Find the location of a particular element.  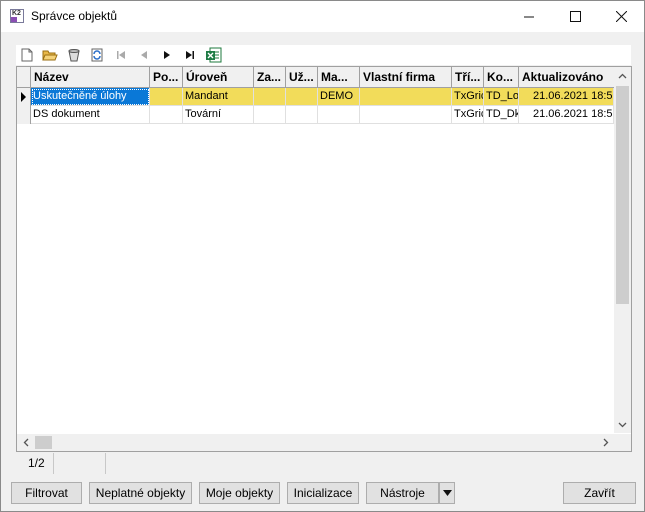

toolbar is located at coordinates (323, 55).